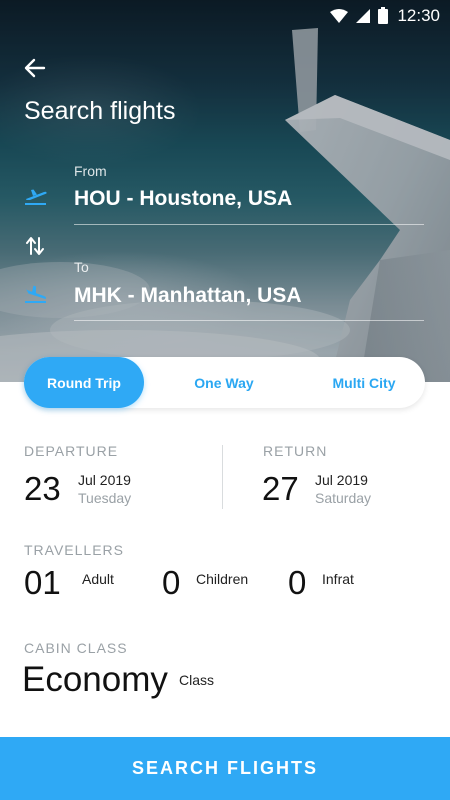 The image size is (450, 800). Describe the element at coordinates (338, 579) in the screenshot. I see `infant-label: Infrat` at that location.